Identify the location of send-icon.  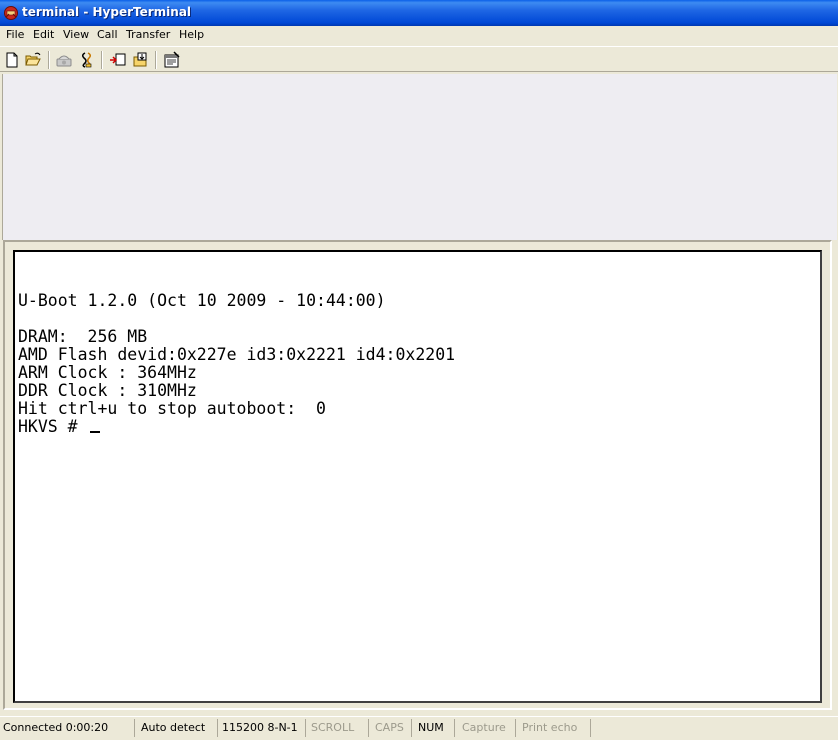
(118, 60).